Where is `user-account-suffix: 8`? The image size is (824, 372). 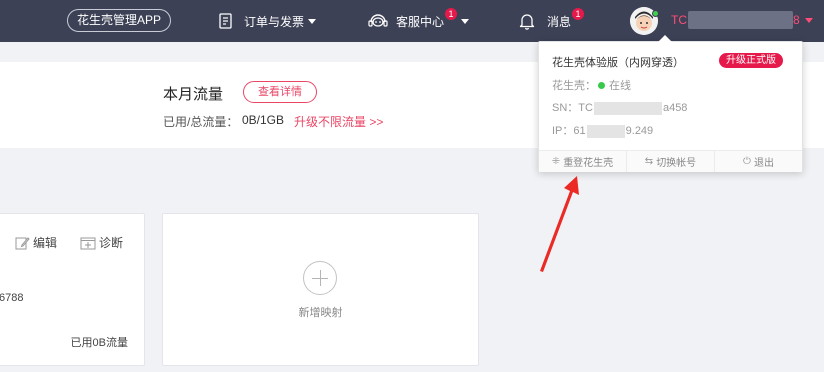
user-account-suffix: 8 is located at coordinates (796, 20).